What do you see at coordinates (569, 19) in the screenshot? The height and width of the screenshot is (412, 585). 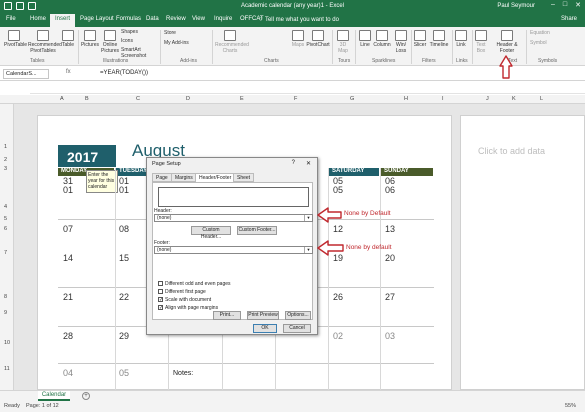 I see `share-button: Share` at bounding box center [569, 19].